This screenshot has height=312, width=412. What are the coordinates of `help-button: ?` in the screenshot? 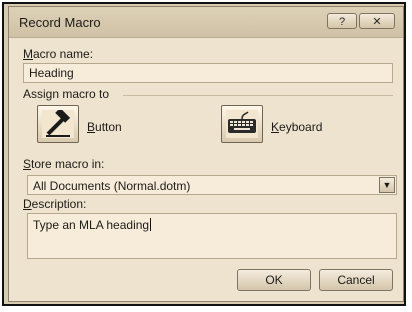 It's located at (342, 21).